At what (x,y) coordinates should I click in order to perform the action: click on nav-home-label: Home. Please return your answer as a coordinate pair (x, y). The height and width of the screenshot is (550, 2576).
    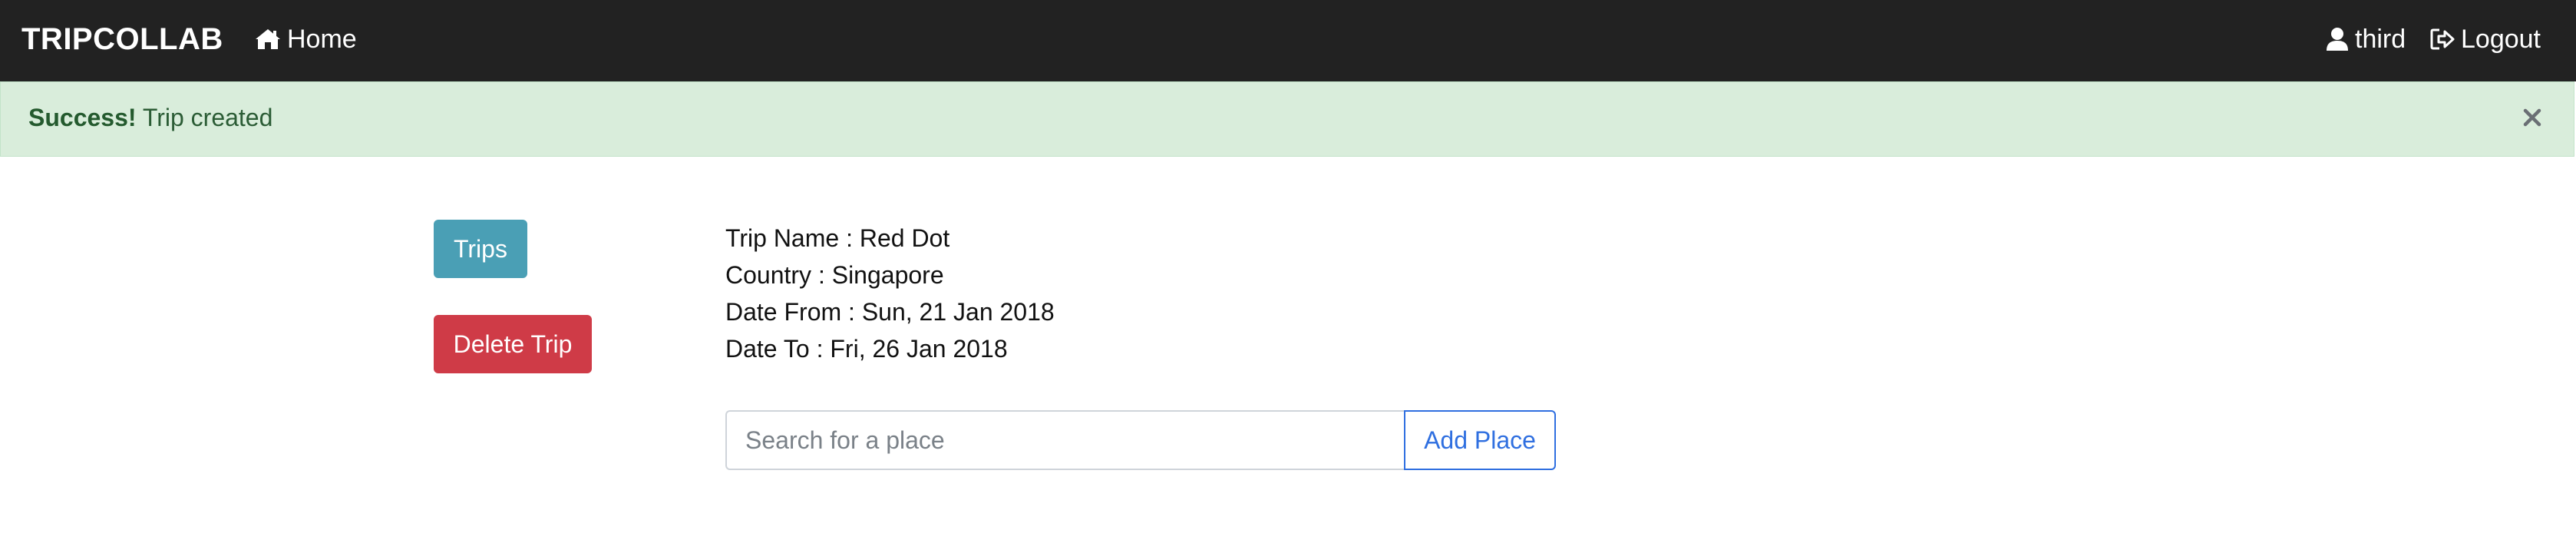
    Looking at the image, I should click on (322, 39).